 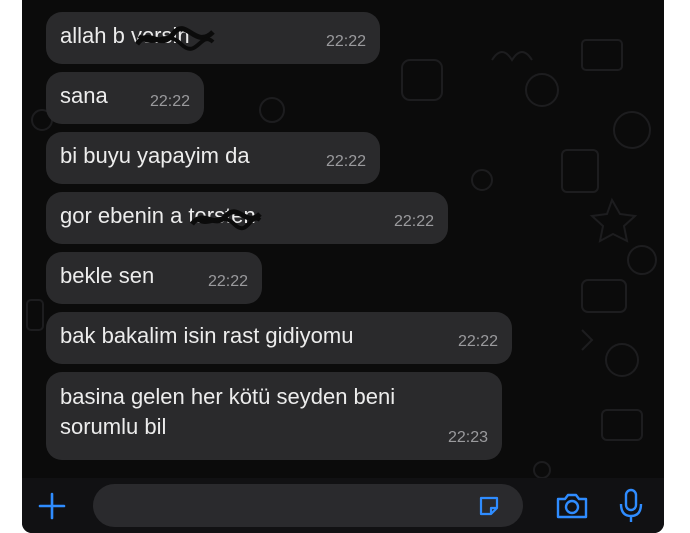 What do you see at coordinates (631, 506) in the screenshot?
I see `microphone-icon` at bounding box center [631, 506].